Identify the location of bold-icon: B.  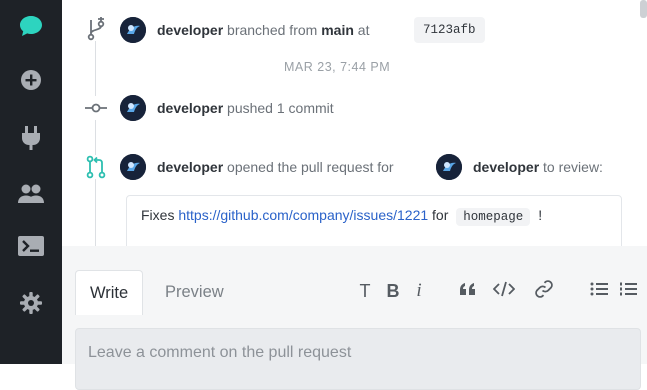
(393, 290).